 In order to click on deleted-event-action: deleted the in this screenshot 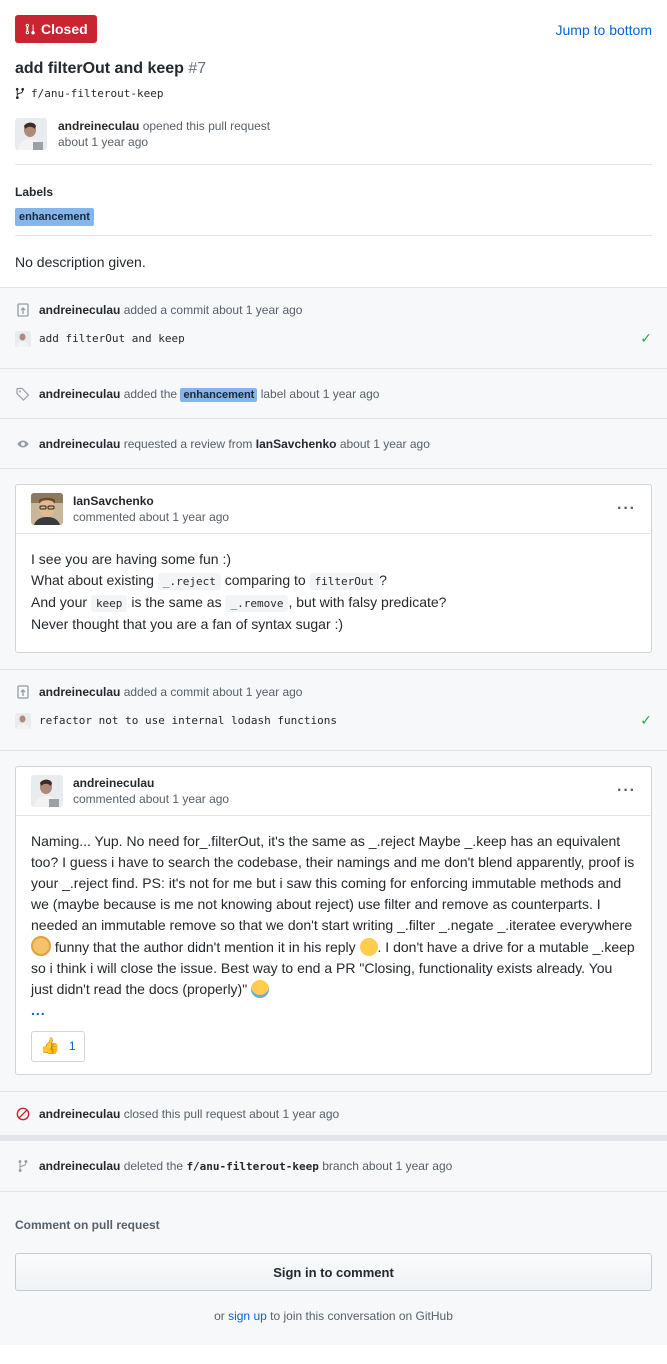, I will do `click(153, 1166)`.